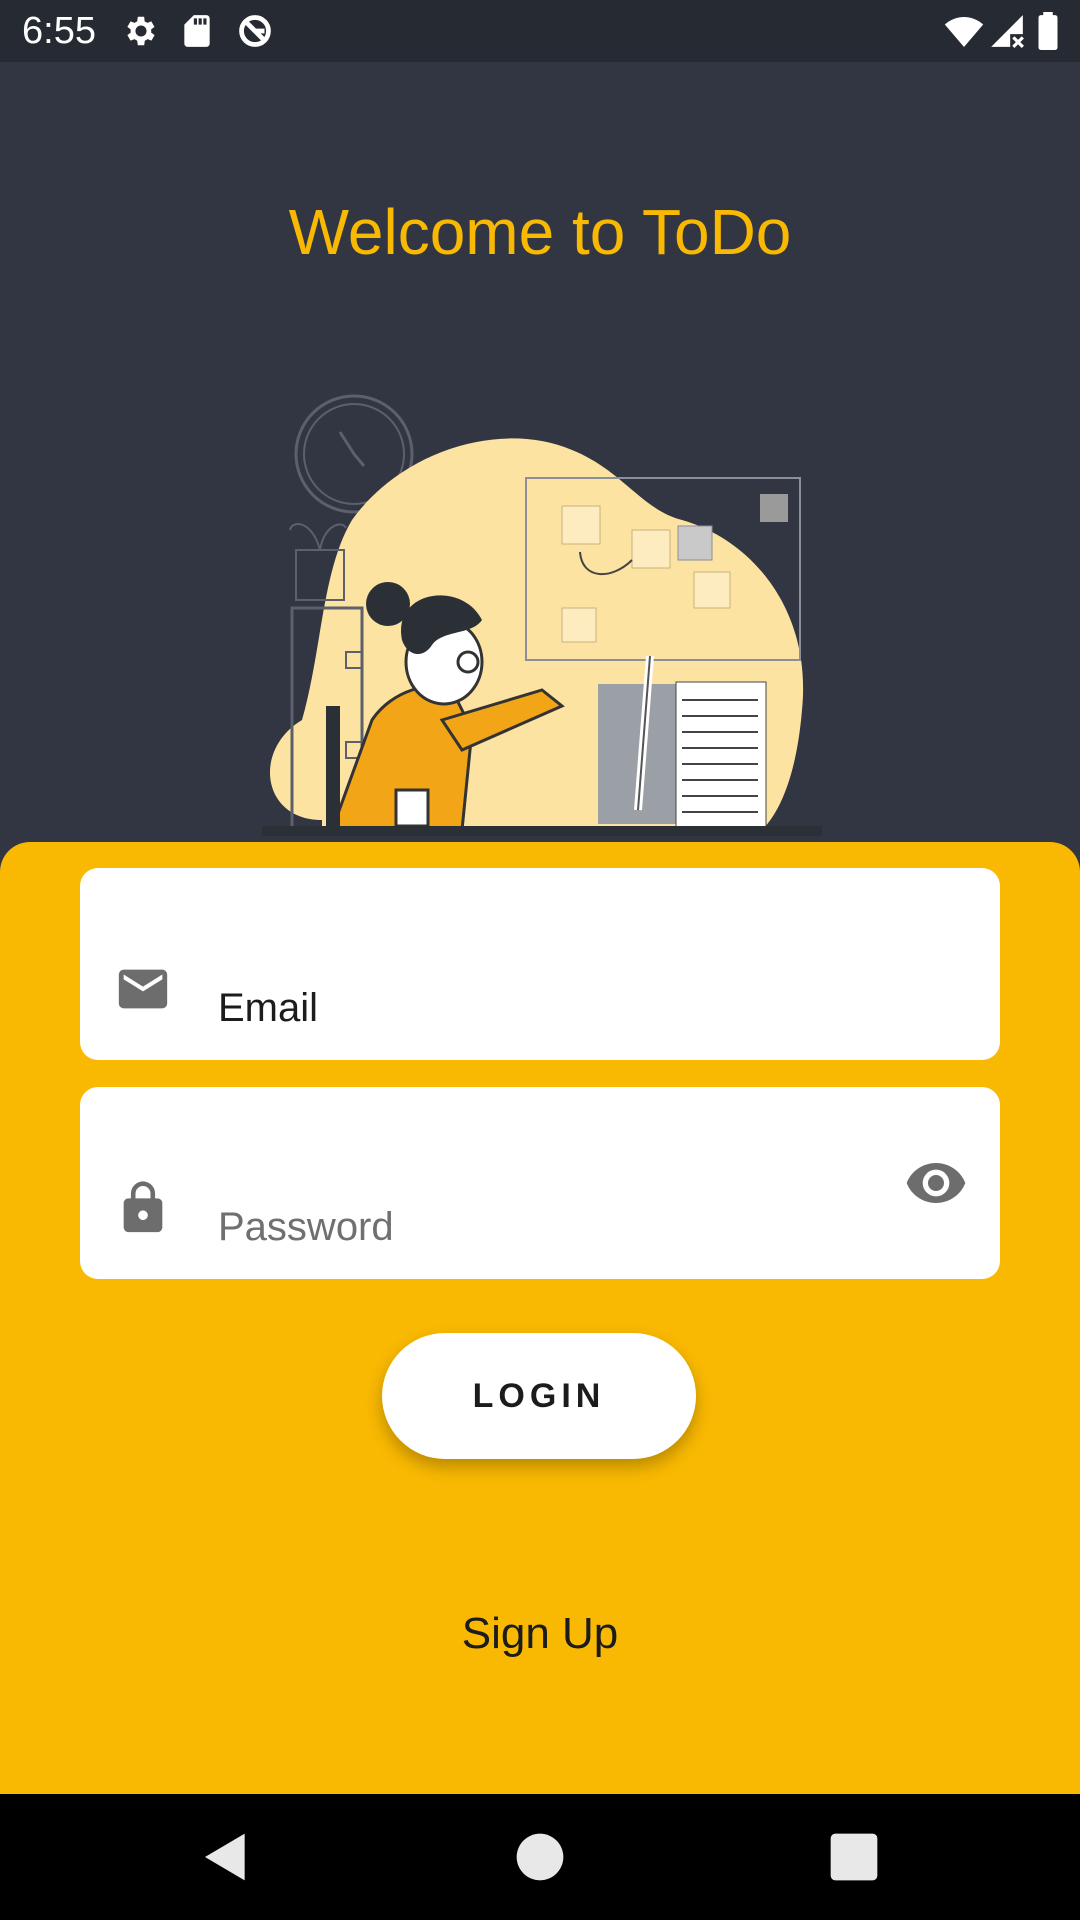 The height and width of the screenshot is (1920, 1080). What do you see at coordinates (197, 31) in the screenshot?
I see `sd-card-icon` at bounding box center [197, 31].